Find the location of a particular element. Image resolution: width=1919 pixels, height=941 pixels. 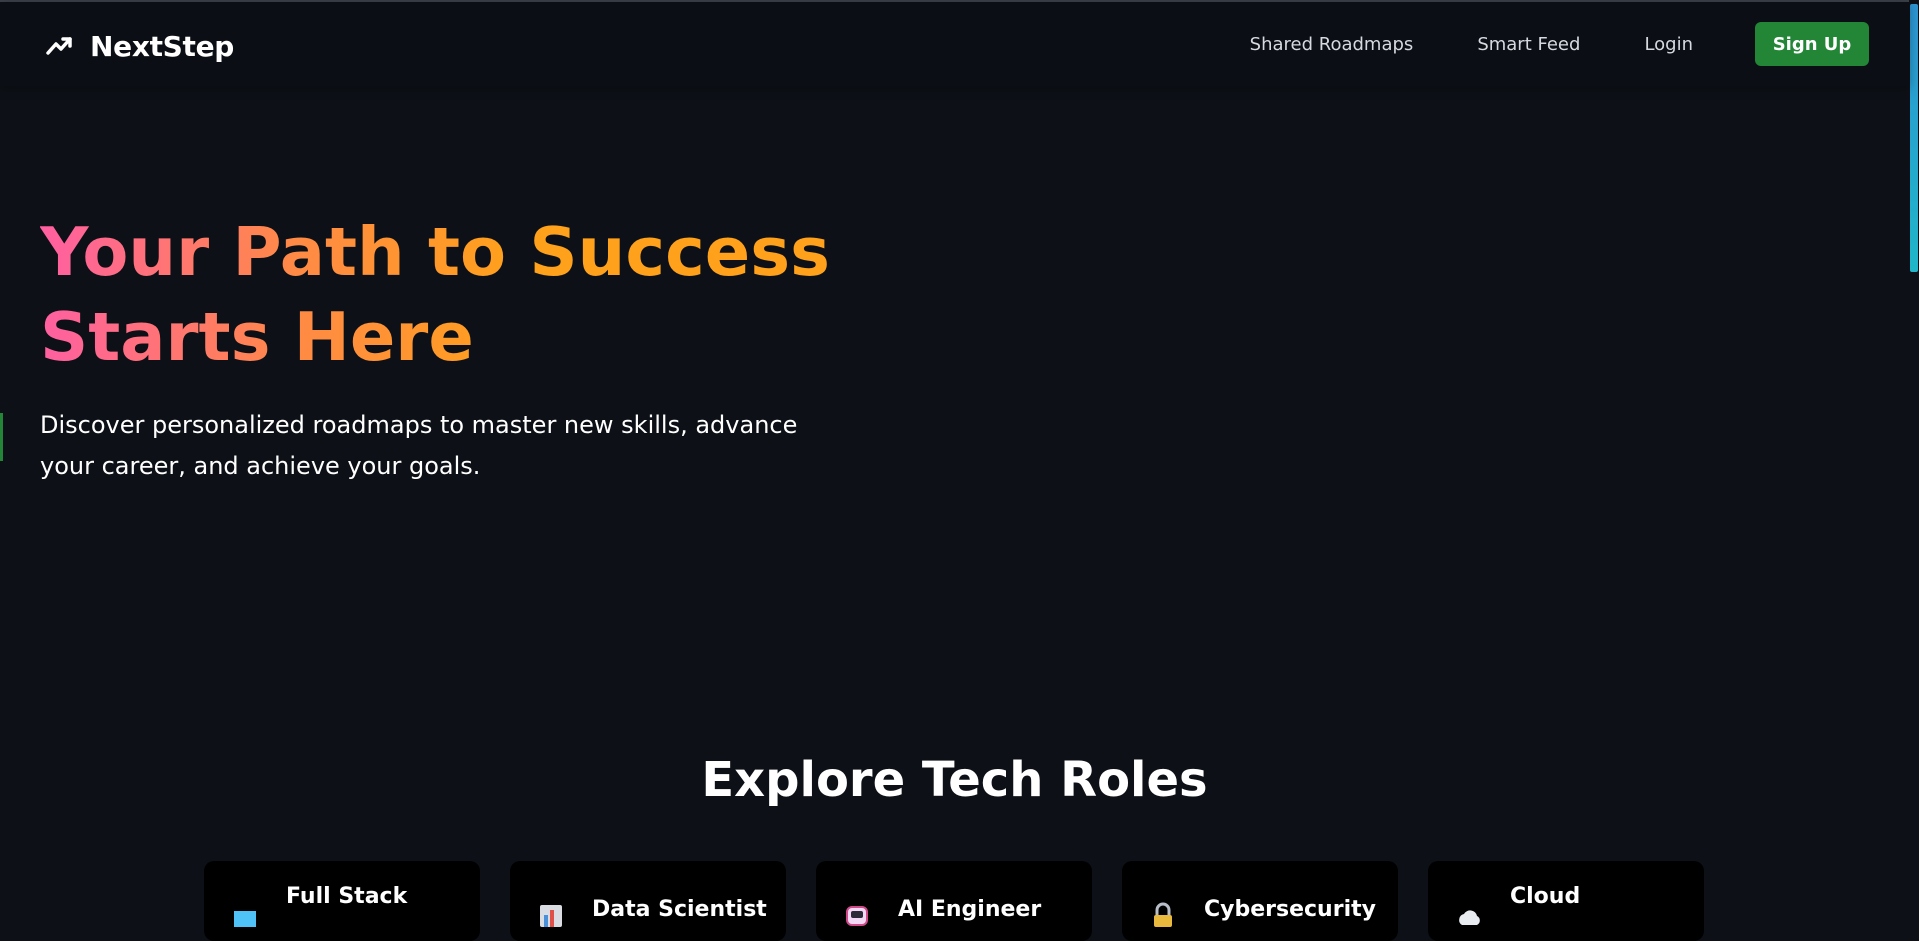

left-accent-bar is located at coordinates (1, 437).